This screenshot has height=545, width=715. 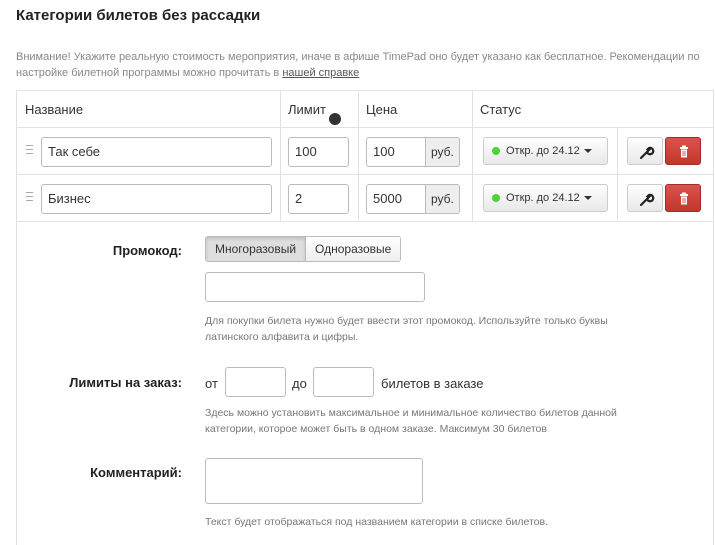 I want to click on limits-from-label: от, so click(x=211, y=383).